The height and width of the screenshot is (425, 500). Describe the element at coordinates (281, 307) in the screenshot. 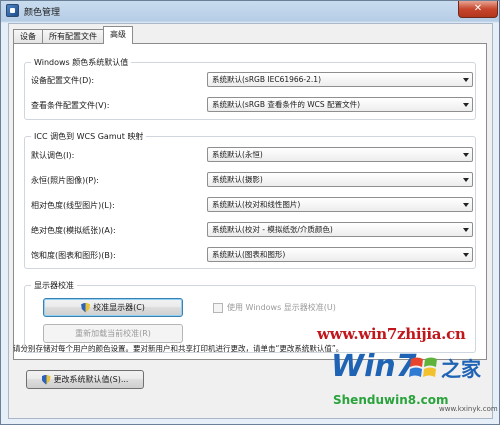

I see `use-windows-calibration-label: 使用 Windows 显示器校准(U)` at that location.